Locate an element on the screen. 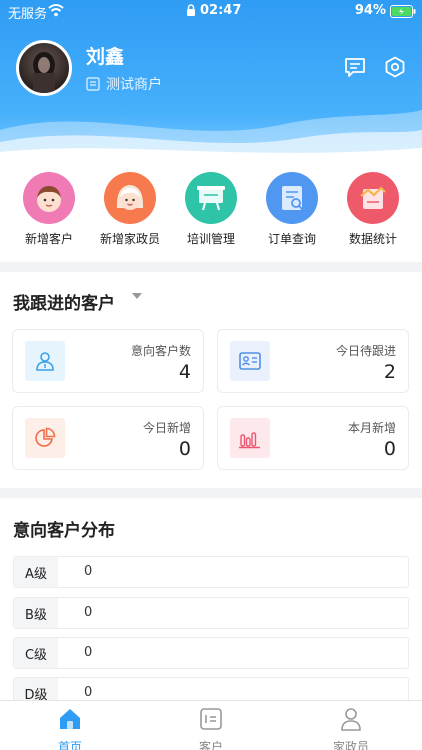 The image size is (422, 750). merchant-row: 测试商户 is located at coordinates (124, 84).